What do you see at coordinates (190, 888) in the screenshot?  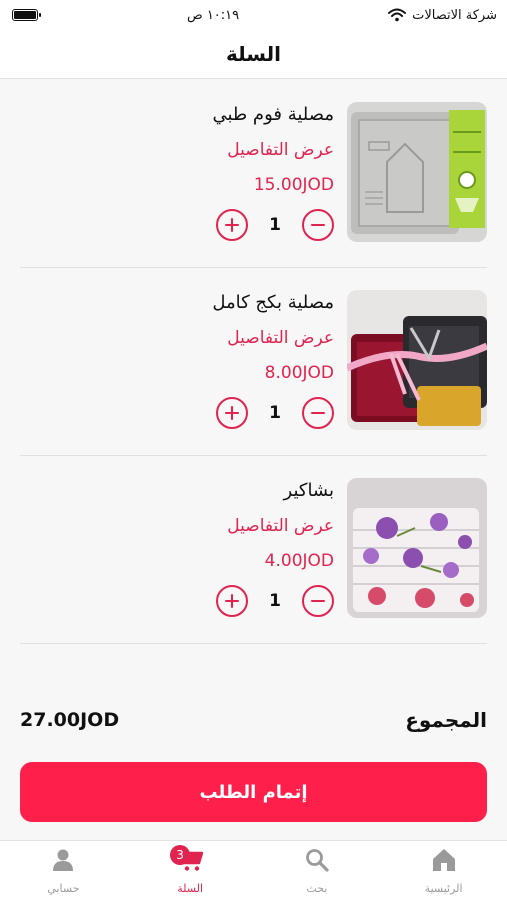 I see `tab-label: السلة` at bounding box center [190, 888].